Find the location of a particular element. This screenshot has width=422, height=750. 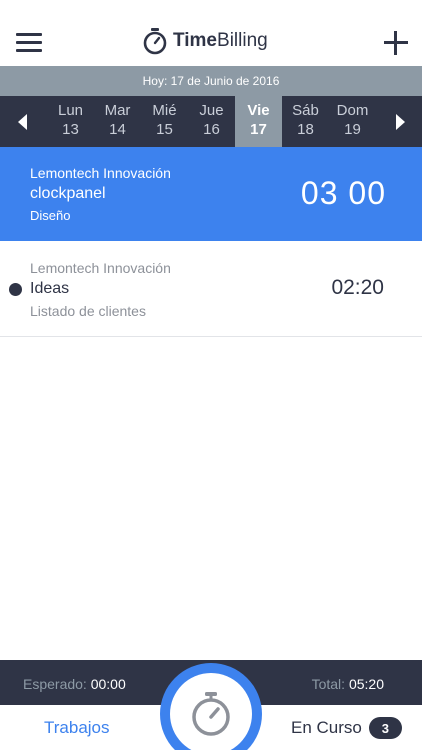

entry-time: 02:20 is located at coordinates (357, 287).